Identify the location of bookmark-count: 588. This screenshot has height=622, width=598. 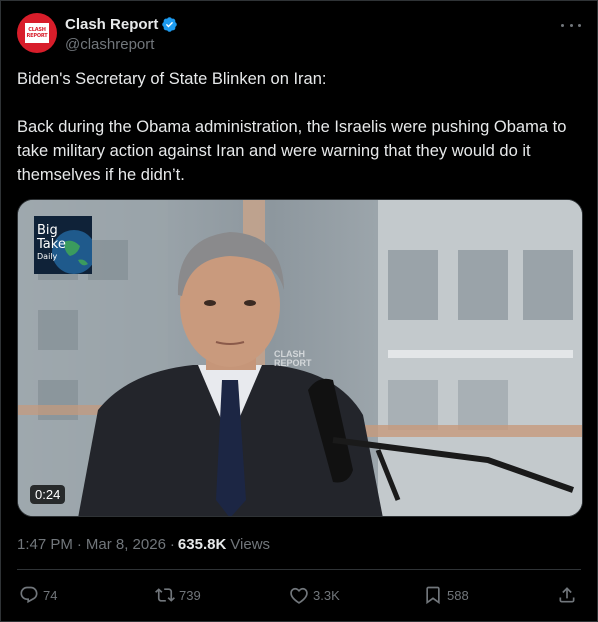
(458, 595).